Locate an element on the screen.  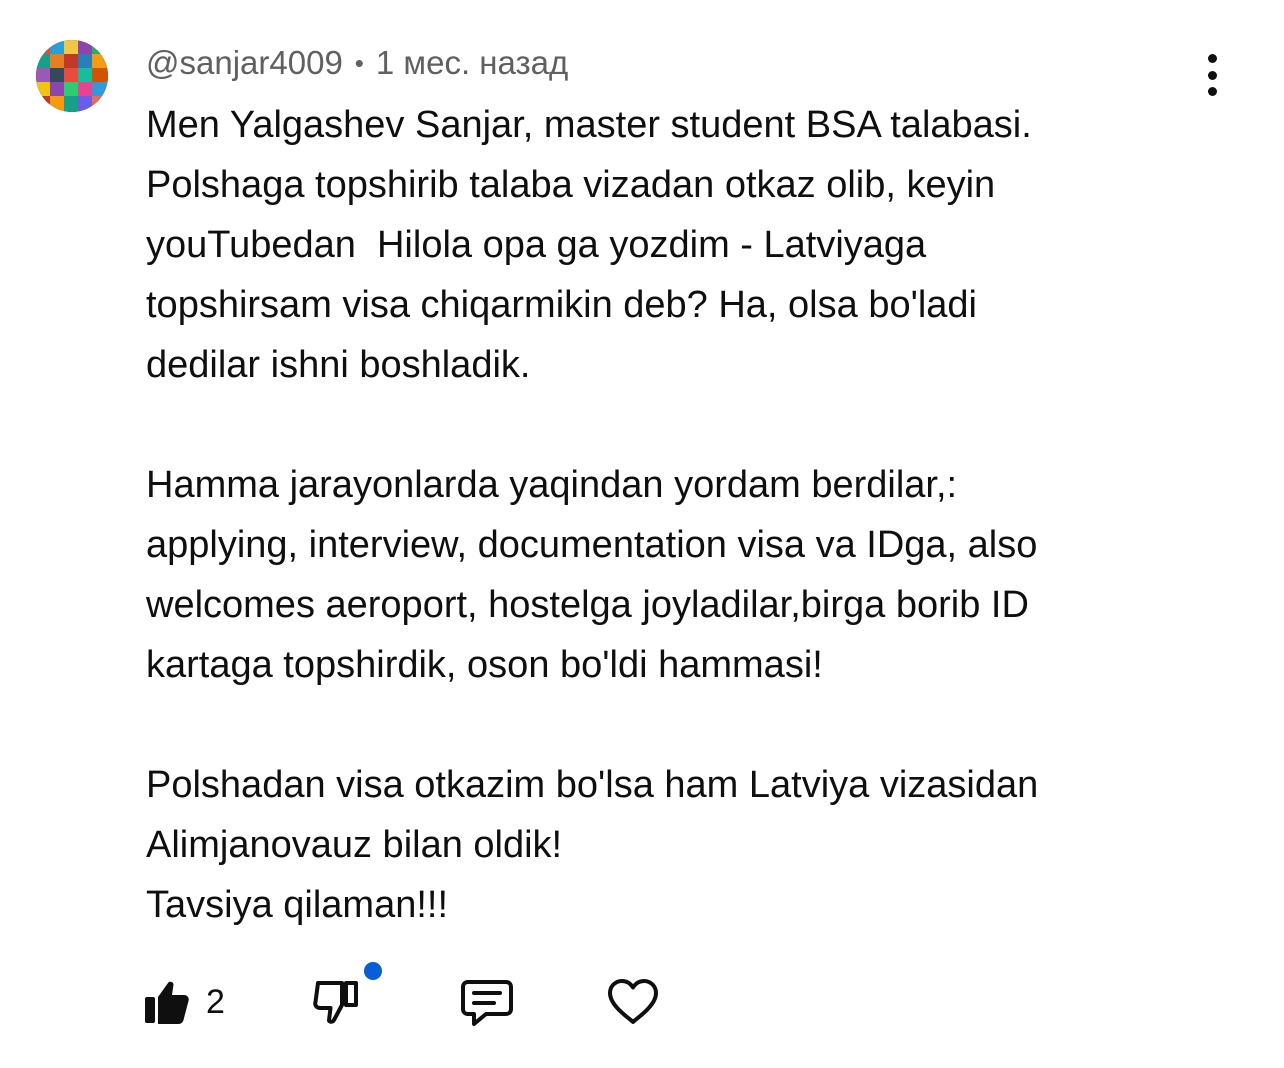
ellipsis-dot is located at coordinates (1212, 75).